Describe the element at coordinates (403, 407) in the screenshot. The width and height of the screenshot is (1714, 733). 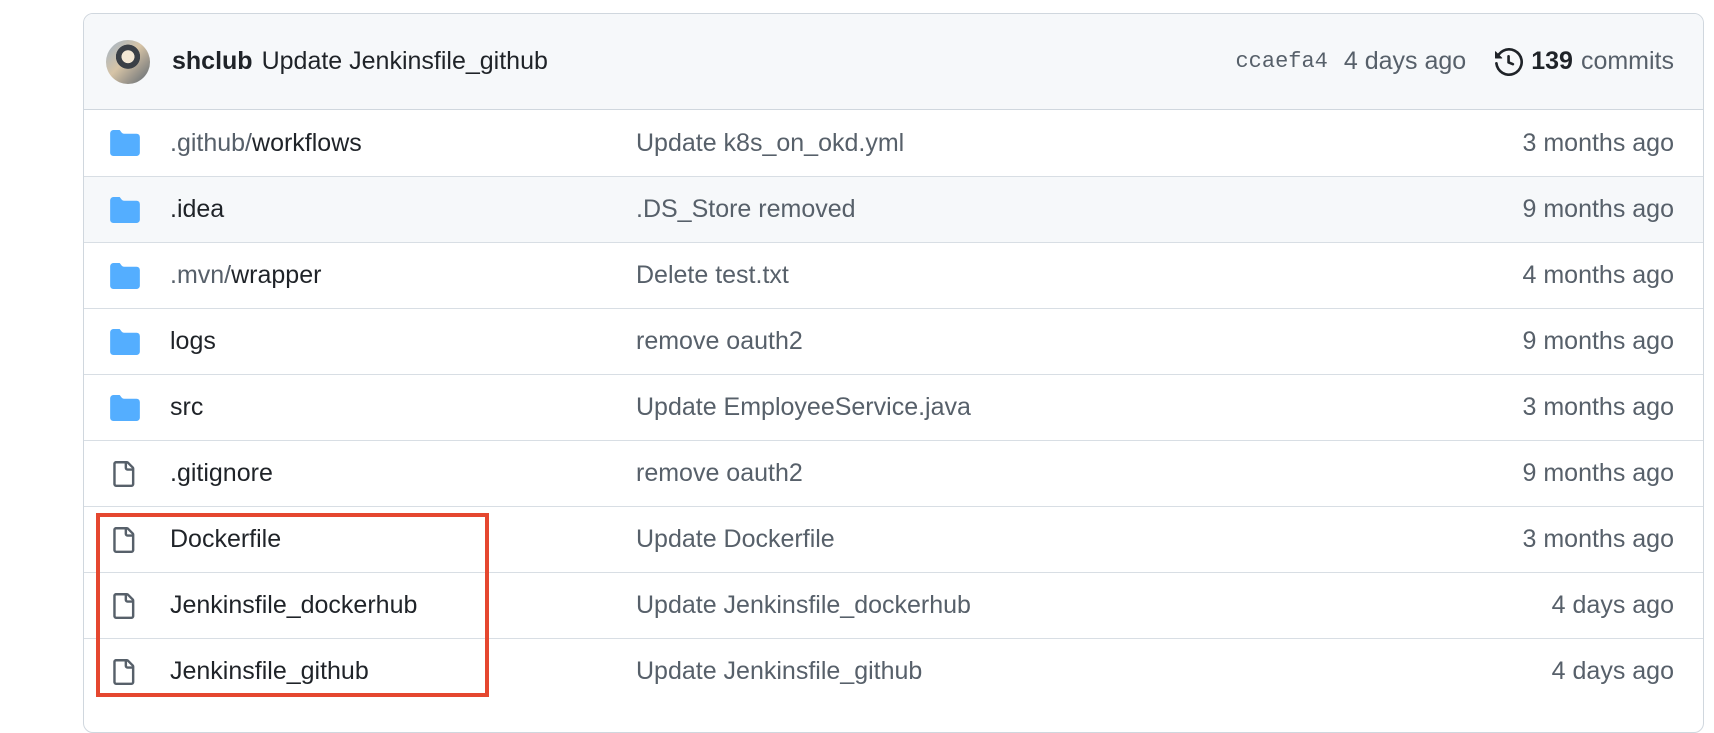
I see `file-name-link: src` at that location.